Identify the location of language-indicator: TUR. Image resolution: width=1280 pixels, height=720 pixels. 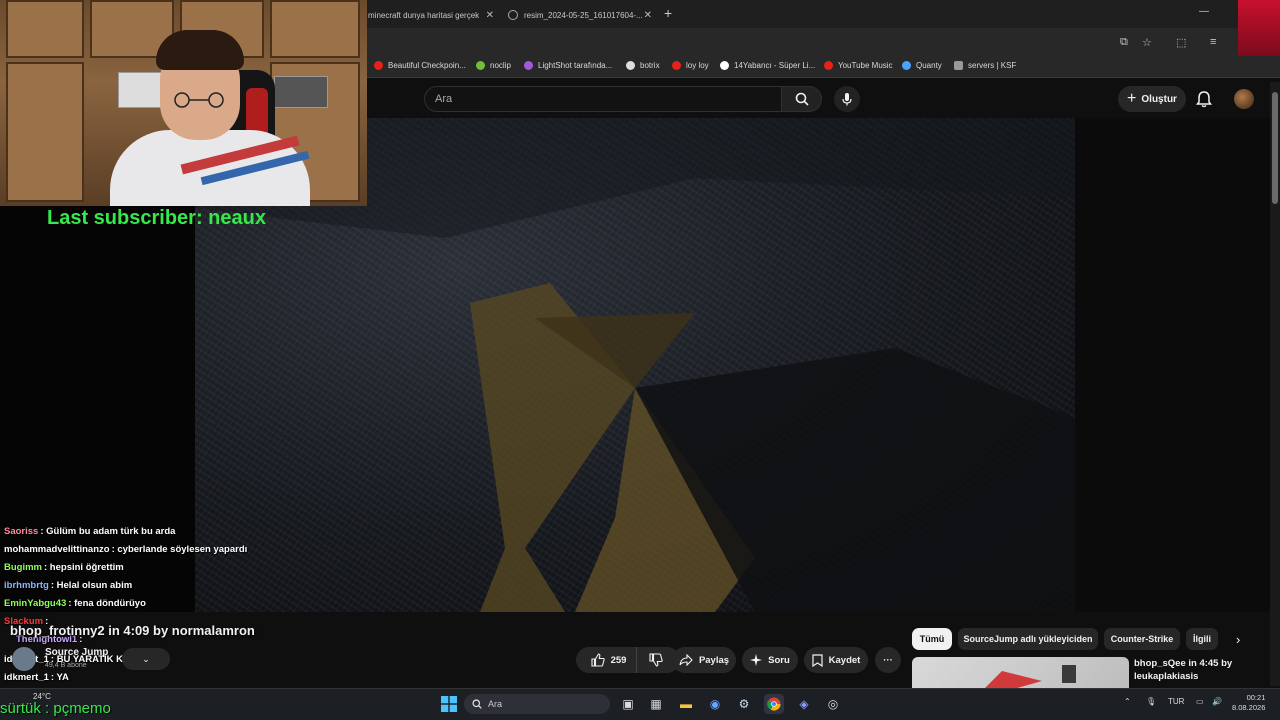
(1176, 701).